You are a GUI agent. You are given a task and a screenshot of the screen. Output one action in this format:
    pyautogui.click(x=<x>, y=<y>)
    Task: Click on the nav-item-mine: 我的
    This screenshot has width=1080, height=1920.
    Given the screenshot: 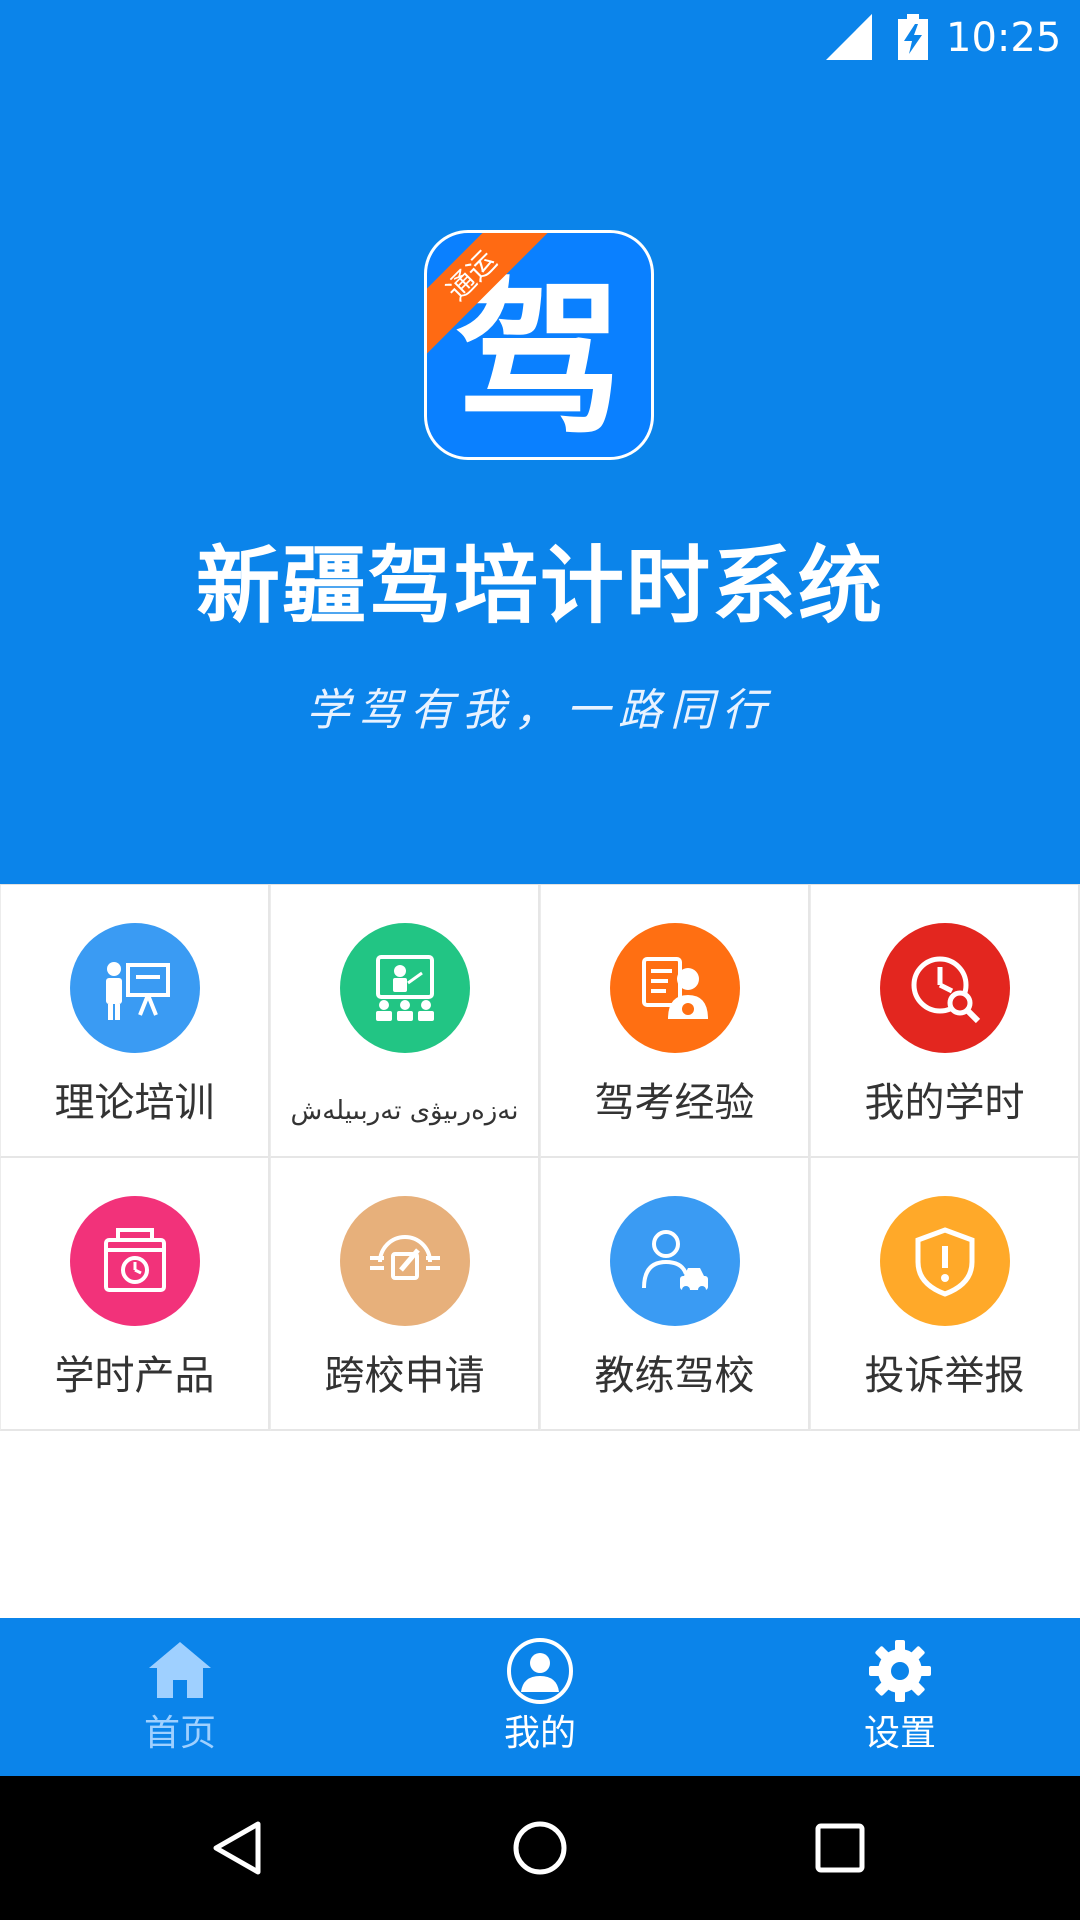 What is the action you would take?
    pyautogui.click(x=540, y=1697)
    